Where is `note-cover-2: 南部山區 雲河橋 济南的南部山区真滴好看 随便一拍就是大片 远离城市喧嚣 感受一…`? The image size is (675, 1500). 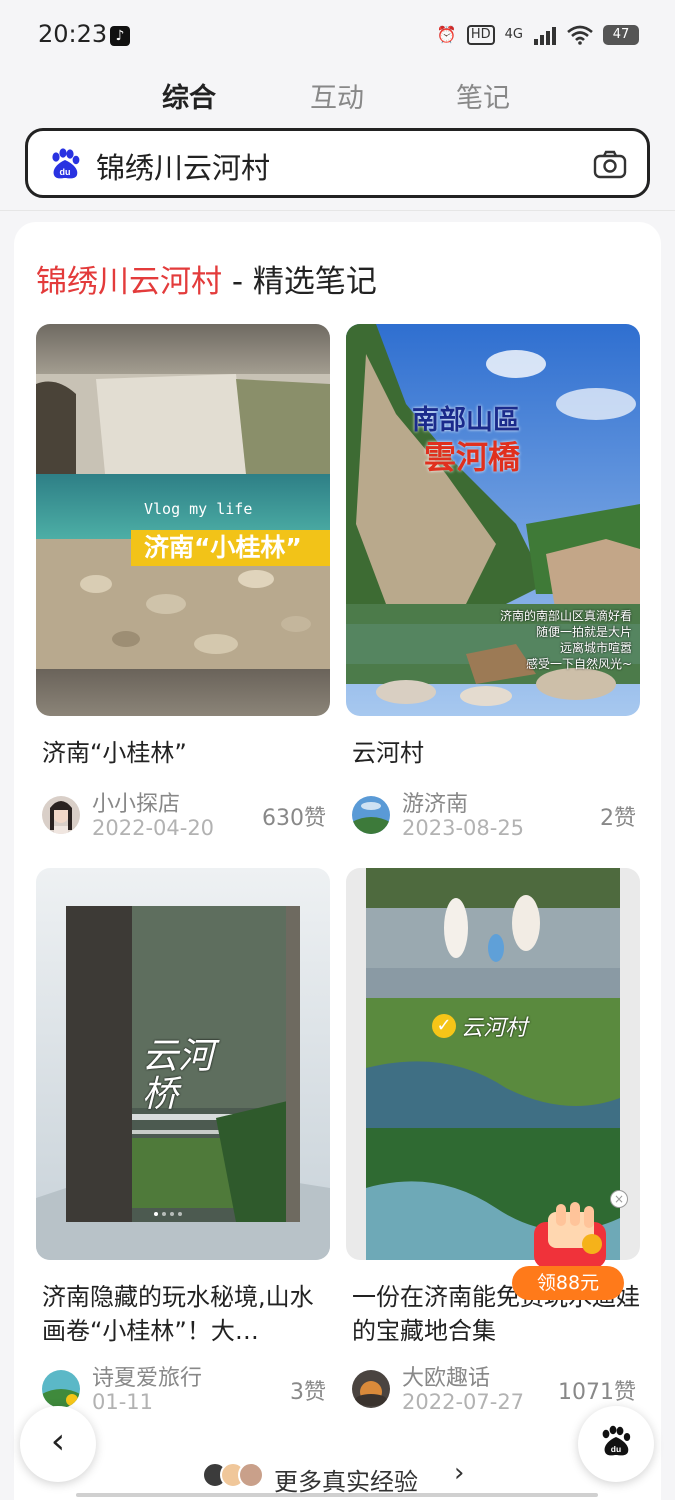 note-cover-2: 南部山區 雲河橋 济南的南部山区真滴好看 随便一拍就是大片 远离城市喧嚣 感受一… is located at coordinates (493, 520).